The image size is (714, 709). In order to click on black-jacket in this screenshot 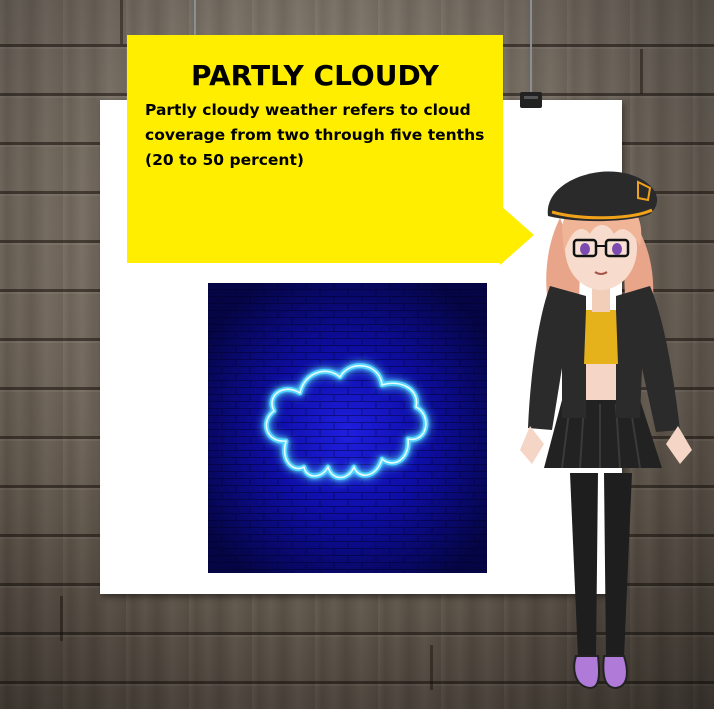, I will do `click(557, 358)`.